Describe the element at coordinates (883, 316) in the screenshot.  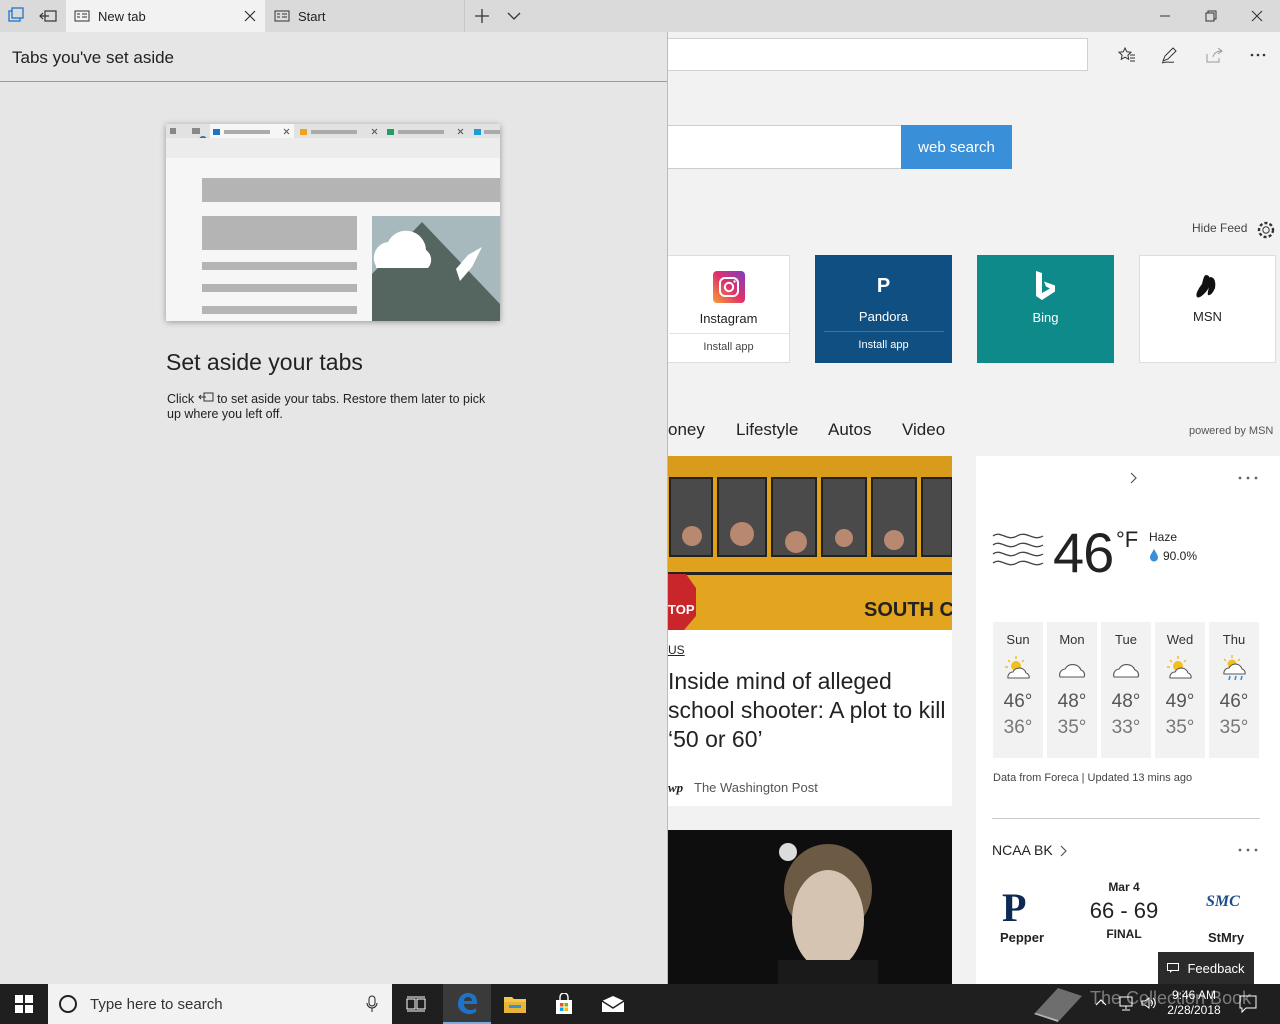
I see `tile-name: Pandora` at that location.